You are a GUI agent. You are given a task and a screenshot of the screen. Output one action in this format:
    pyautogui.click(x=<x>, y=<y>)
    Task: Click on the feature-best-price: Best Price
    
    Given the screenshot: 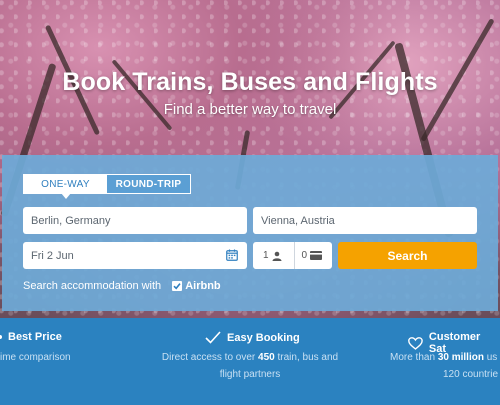 What is the action you would take?
    pyautogui.click(x=31, y=337)
    